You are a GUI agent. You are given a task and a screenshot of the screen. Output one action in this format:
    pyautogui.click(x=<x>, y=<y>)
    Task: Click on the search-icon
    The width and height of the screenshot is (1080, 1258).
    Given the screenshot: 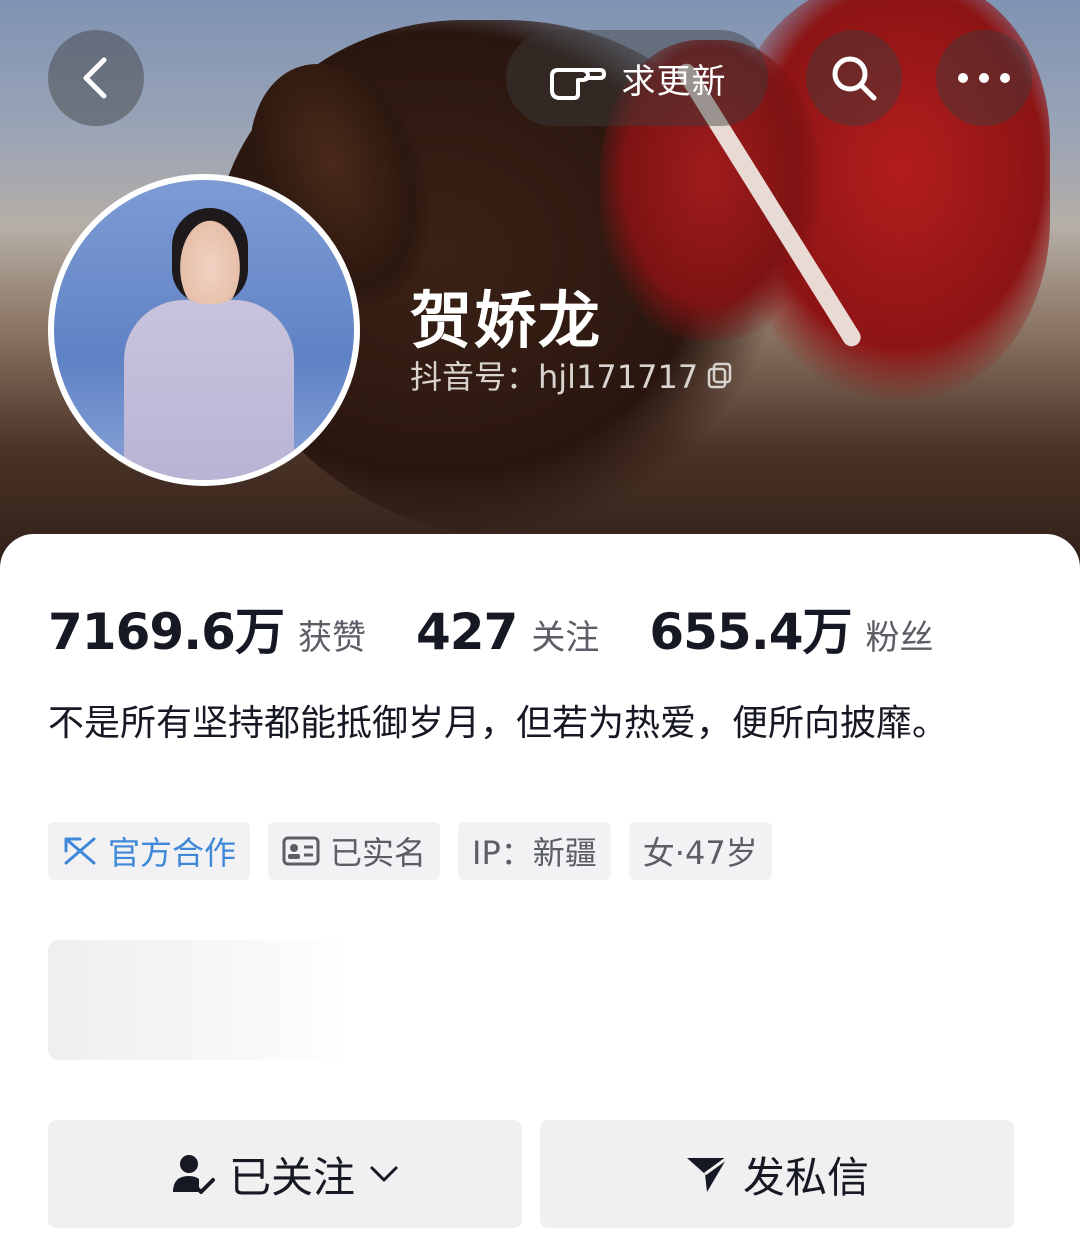 What is the action you would take?
    pyautogui.click(x=854, y=78)
    